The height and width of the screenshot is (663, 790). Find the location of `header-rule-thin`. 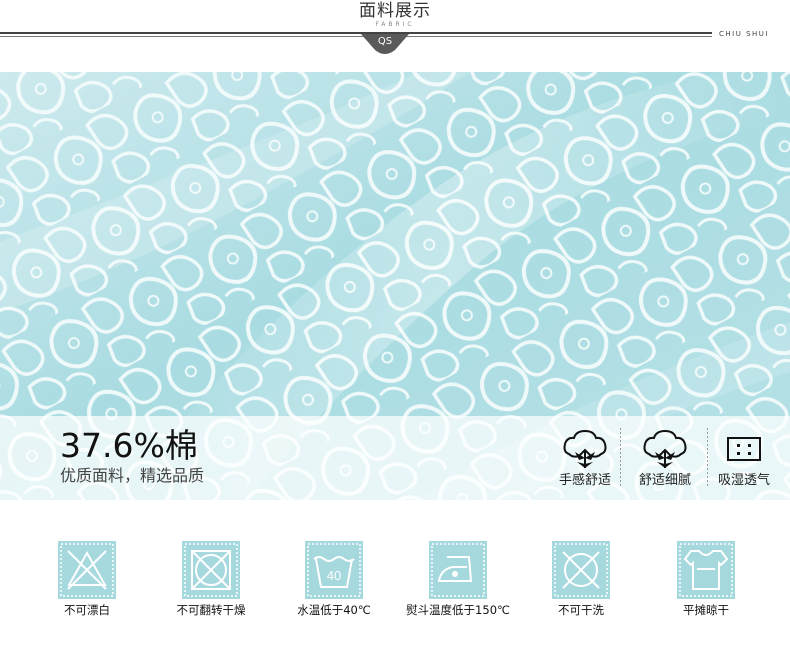

header-rule-thin is located at coordinates (356, 36).